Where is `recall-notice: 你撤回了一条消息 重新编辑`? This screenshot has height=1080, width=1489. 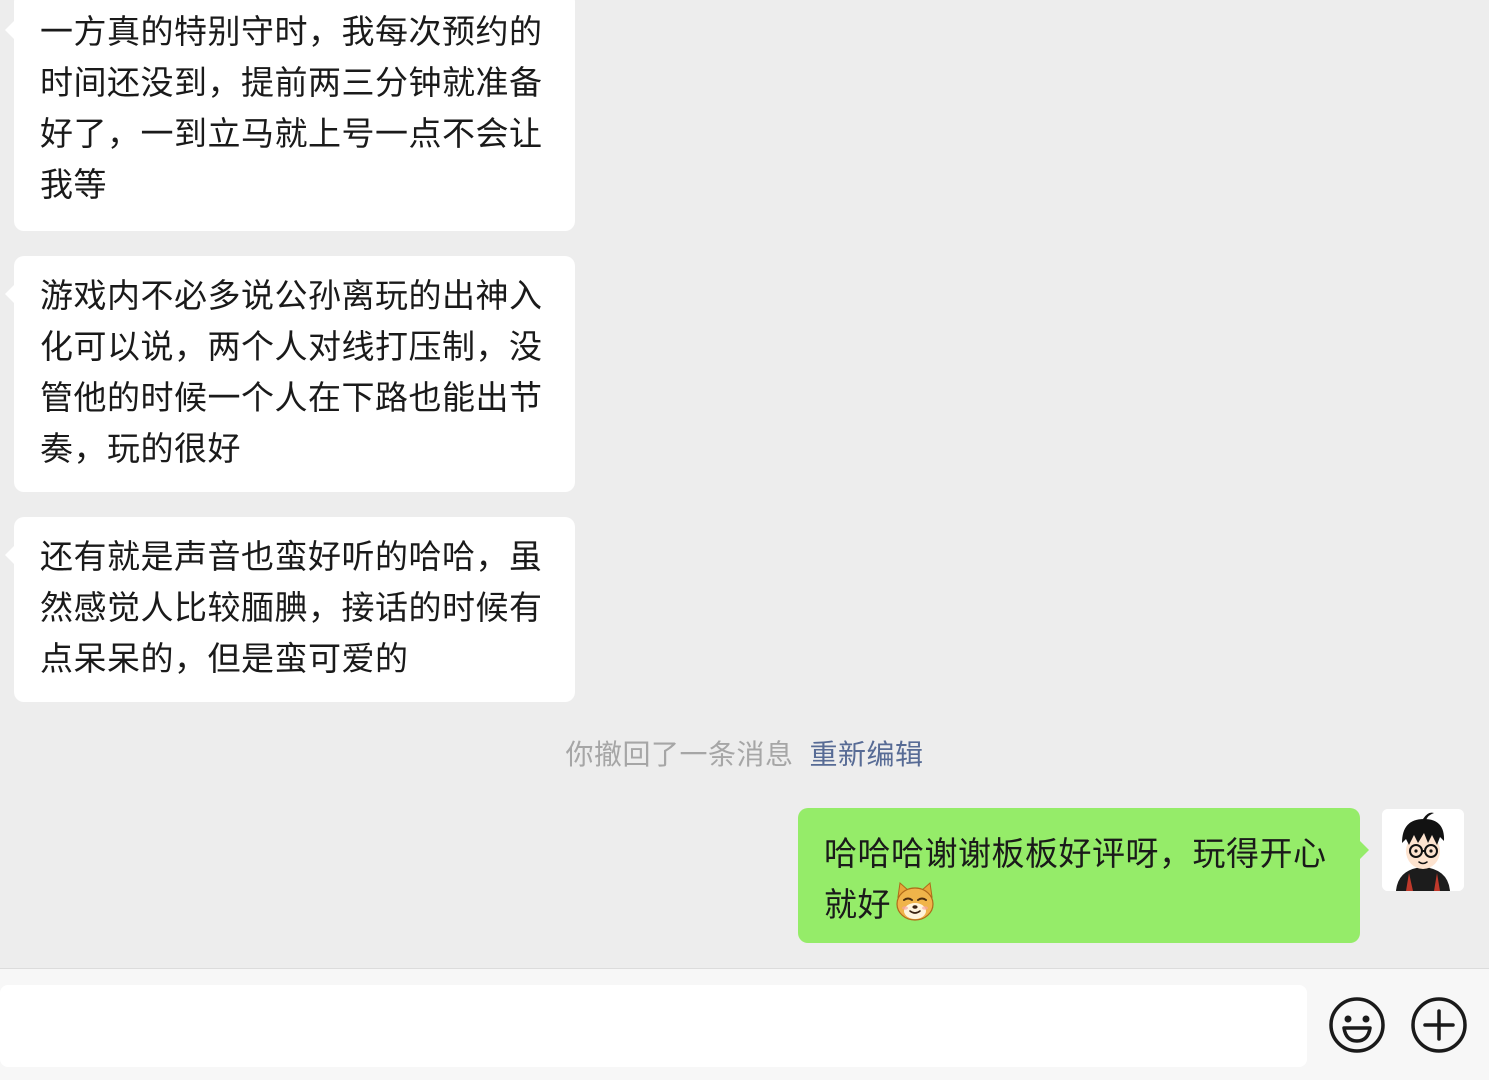
recall-notice: 你撤回了一条消息 重新编辑 is located at coordinates (744, 755).